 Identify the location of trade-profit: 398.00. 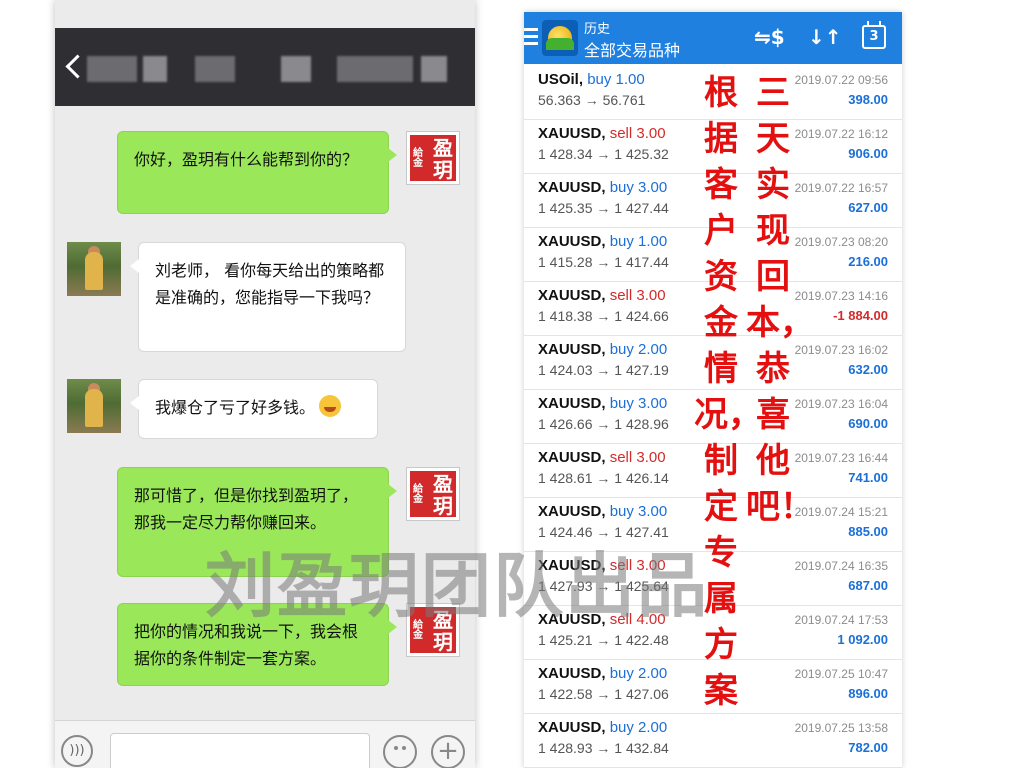
(868, 99).